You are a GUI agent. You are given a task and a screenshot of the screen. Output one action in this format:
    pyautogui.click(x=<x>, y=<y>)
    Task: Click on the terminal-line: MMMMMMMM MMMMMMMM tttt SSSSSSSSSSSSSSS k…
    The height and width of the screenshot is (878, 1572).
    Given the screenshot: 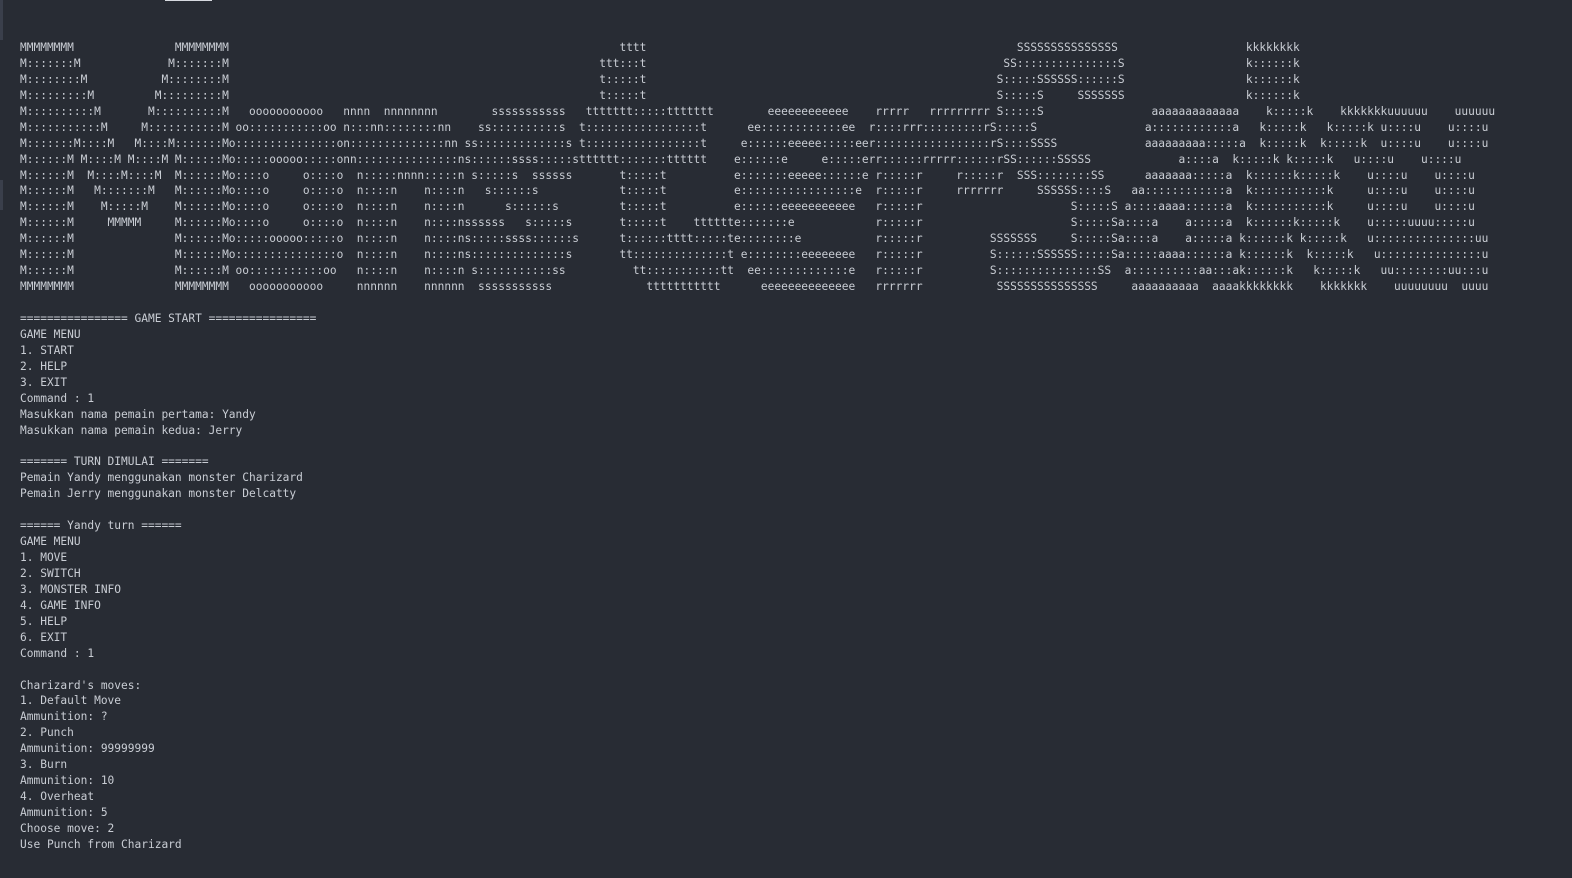 What is the action you would take?
    pyautogui.click(x=660, y=47)
    